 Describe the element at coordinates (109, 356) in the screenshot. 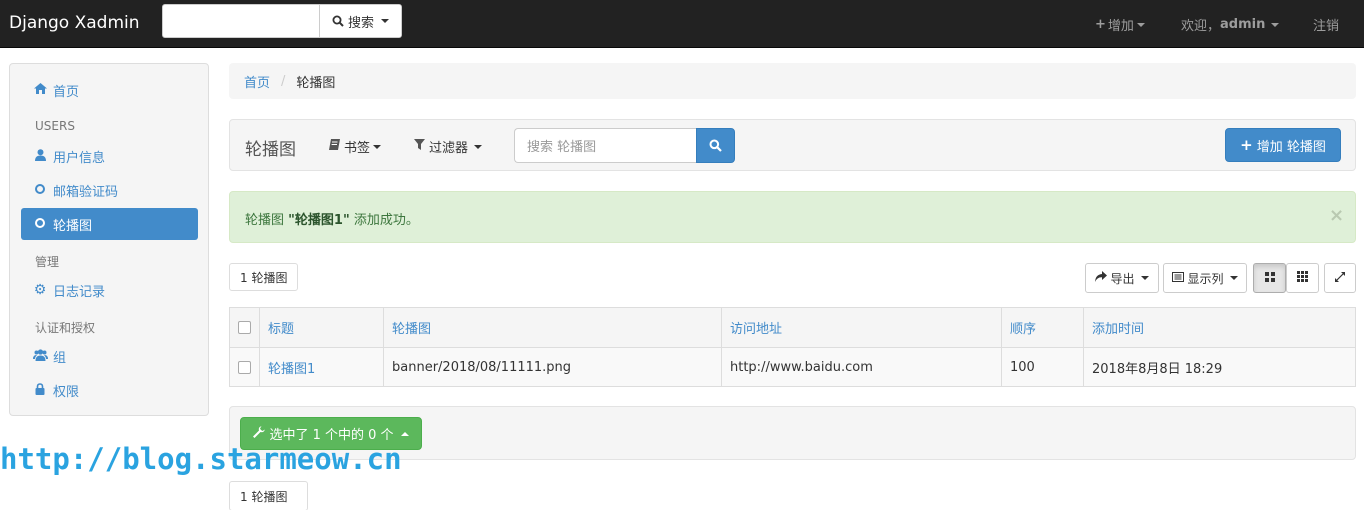

I see `sidebar-item-group: 组` at that location.